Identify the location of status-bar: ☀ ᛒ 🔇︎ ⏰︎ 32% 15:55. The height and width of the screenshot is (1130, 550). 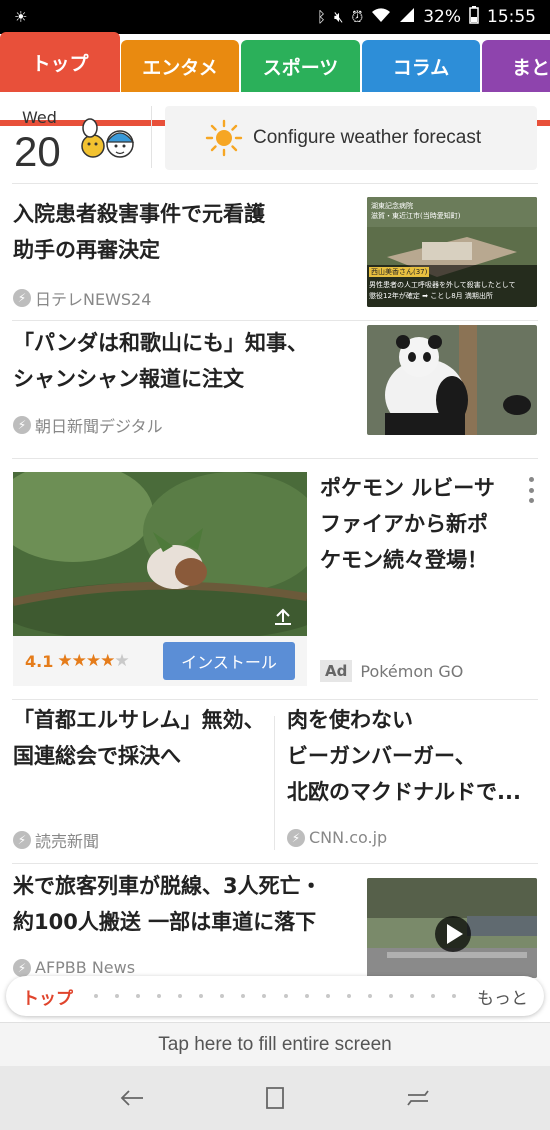
(275, 17).